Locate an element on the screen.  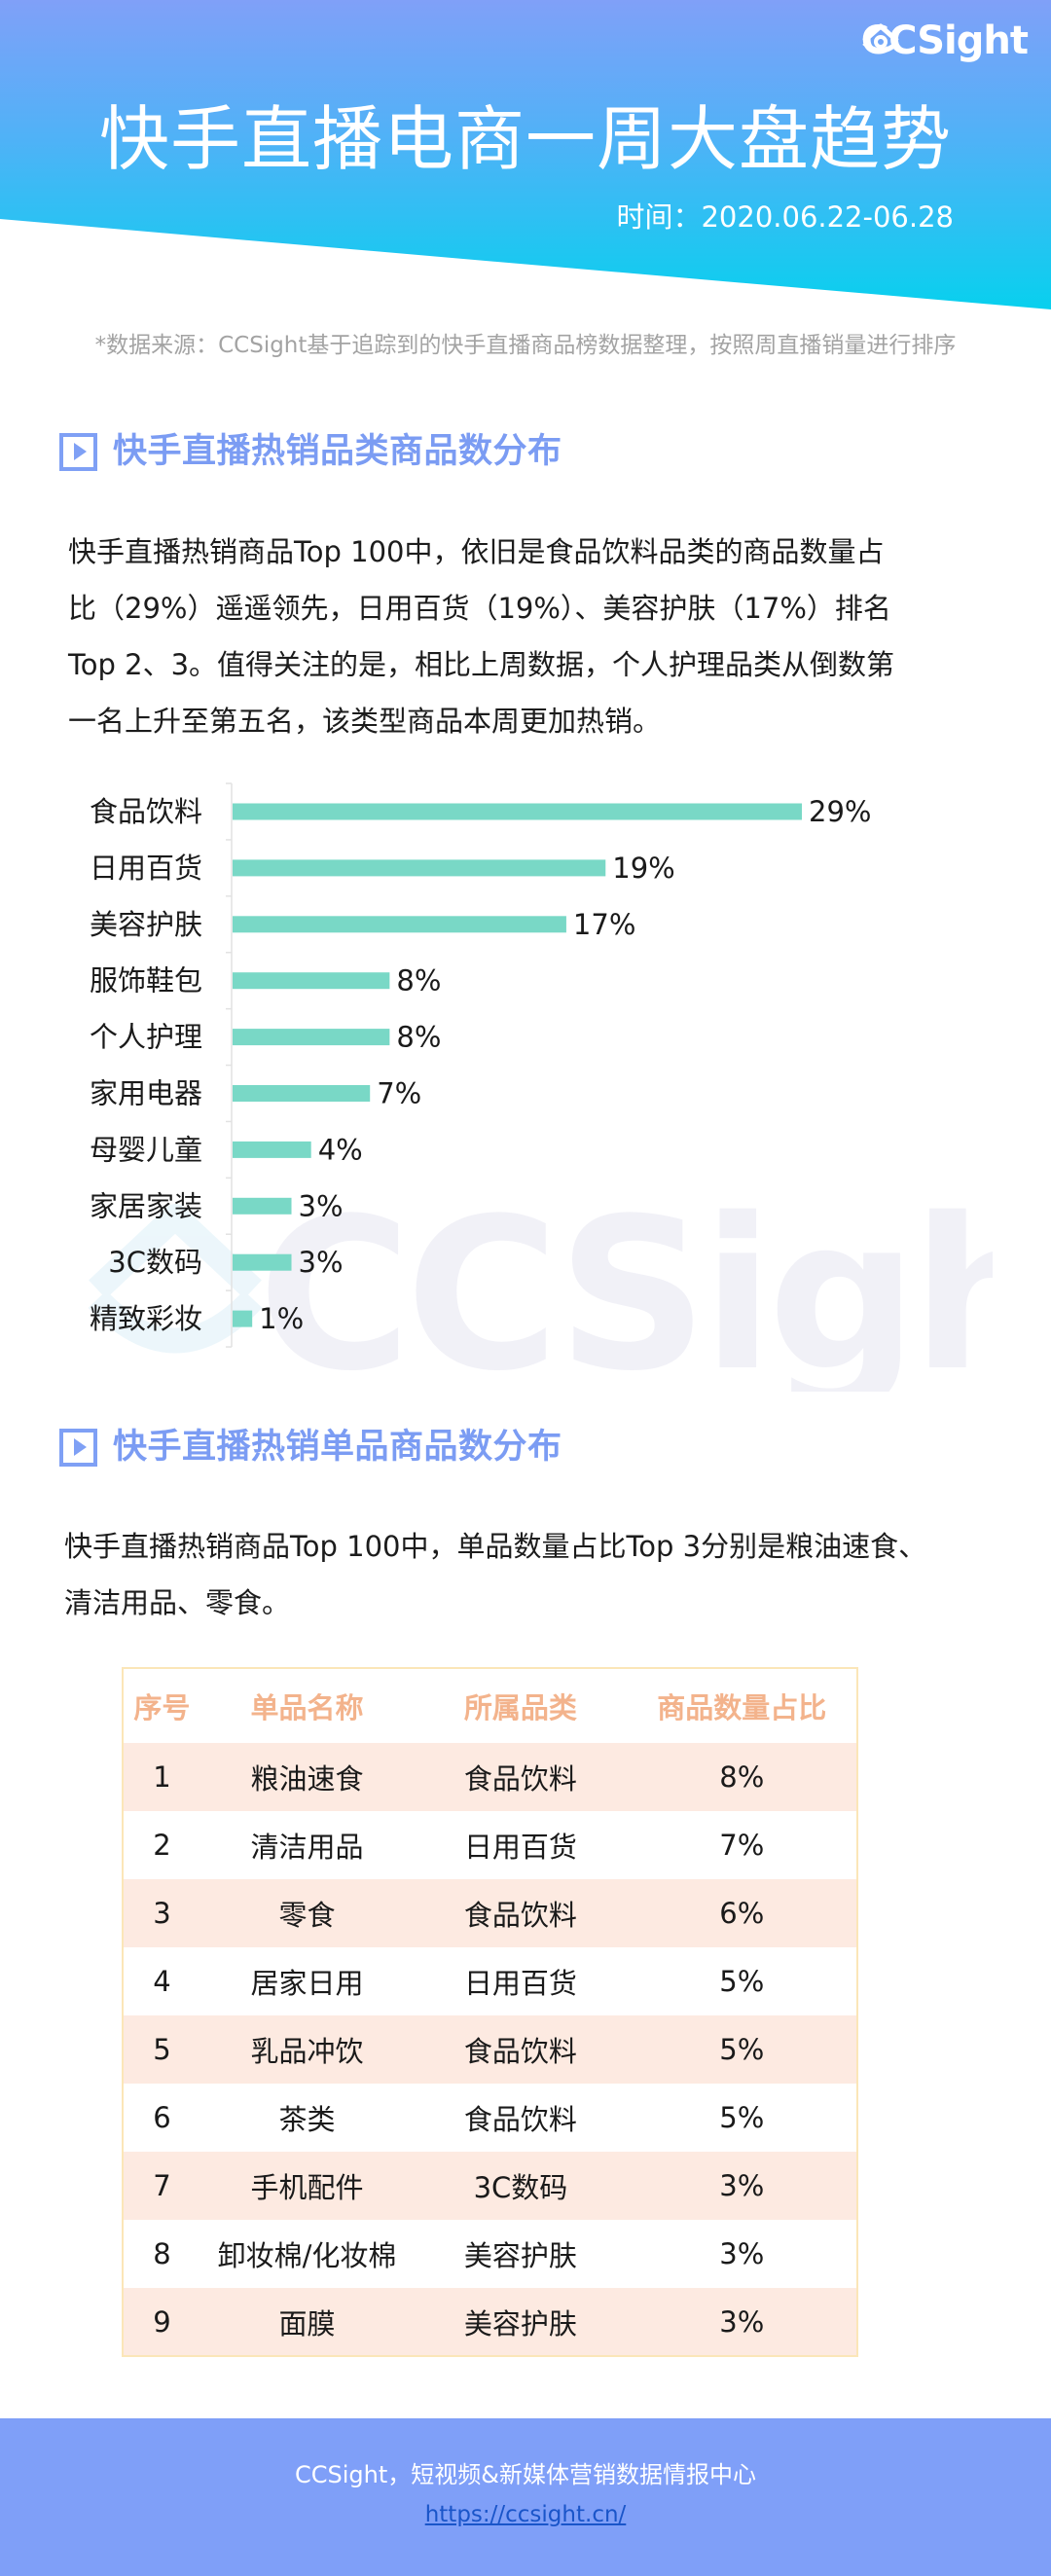
category-label: 个人护理 is located at coordinates (146, 1037).